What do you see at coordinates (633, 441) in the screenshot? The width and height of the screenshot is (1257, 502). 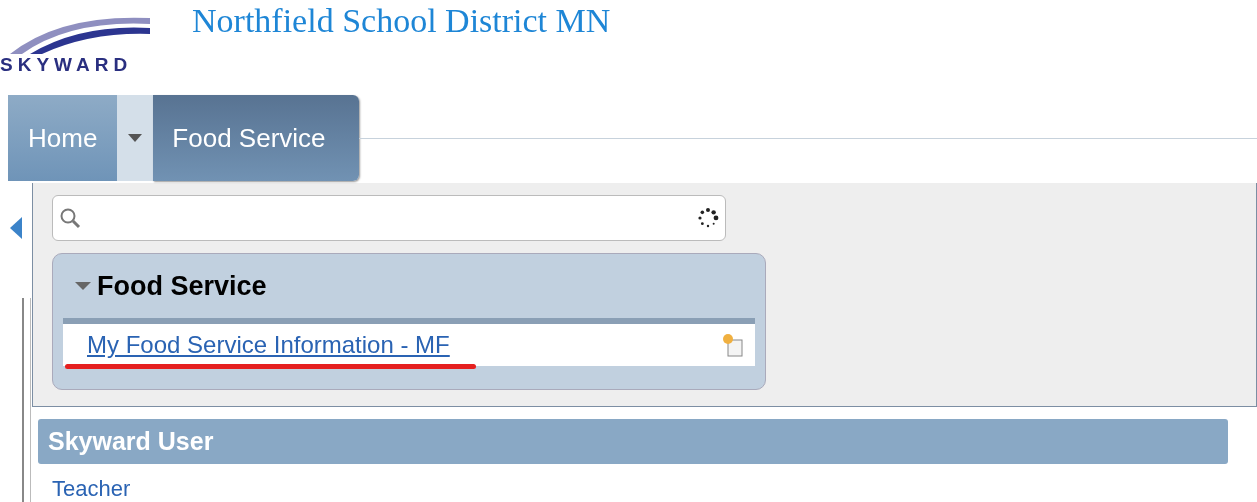 I see `section-header: Skyward User` at bounding box center [633, 441].